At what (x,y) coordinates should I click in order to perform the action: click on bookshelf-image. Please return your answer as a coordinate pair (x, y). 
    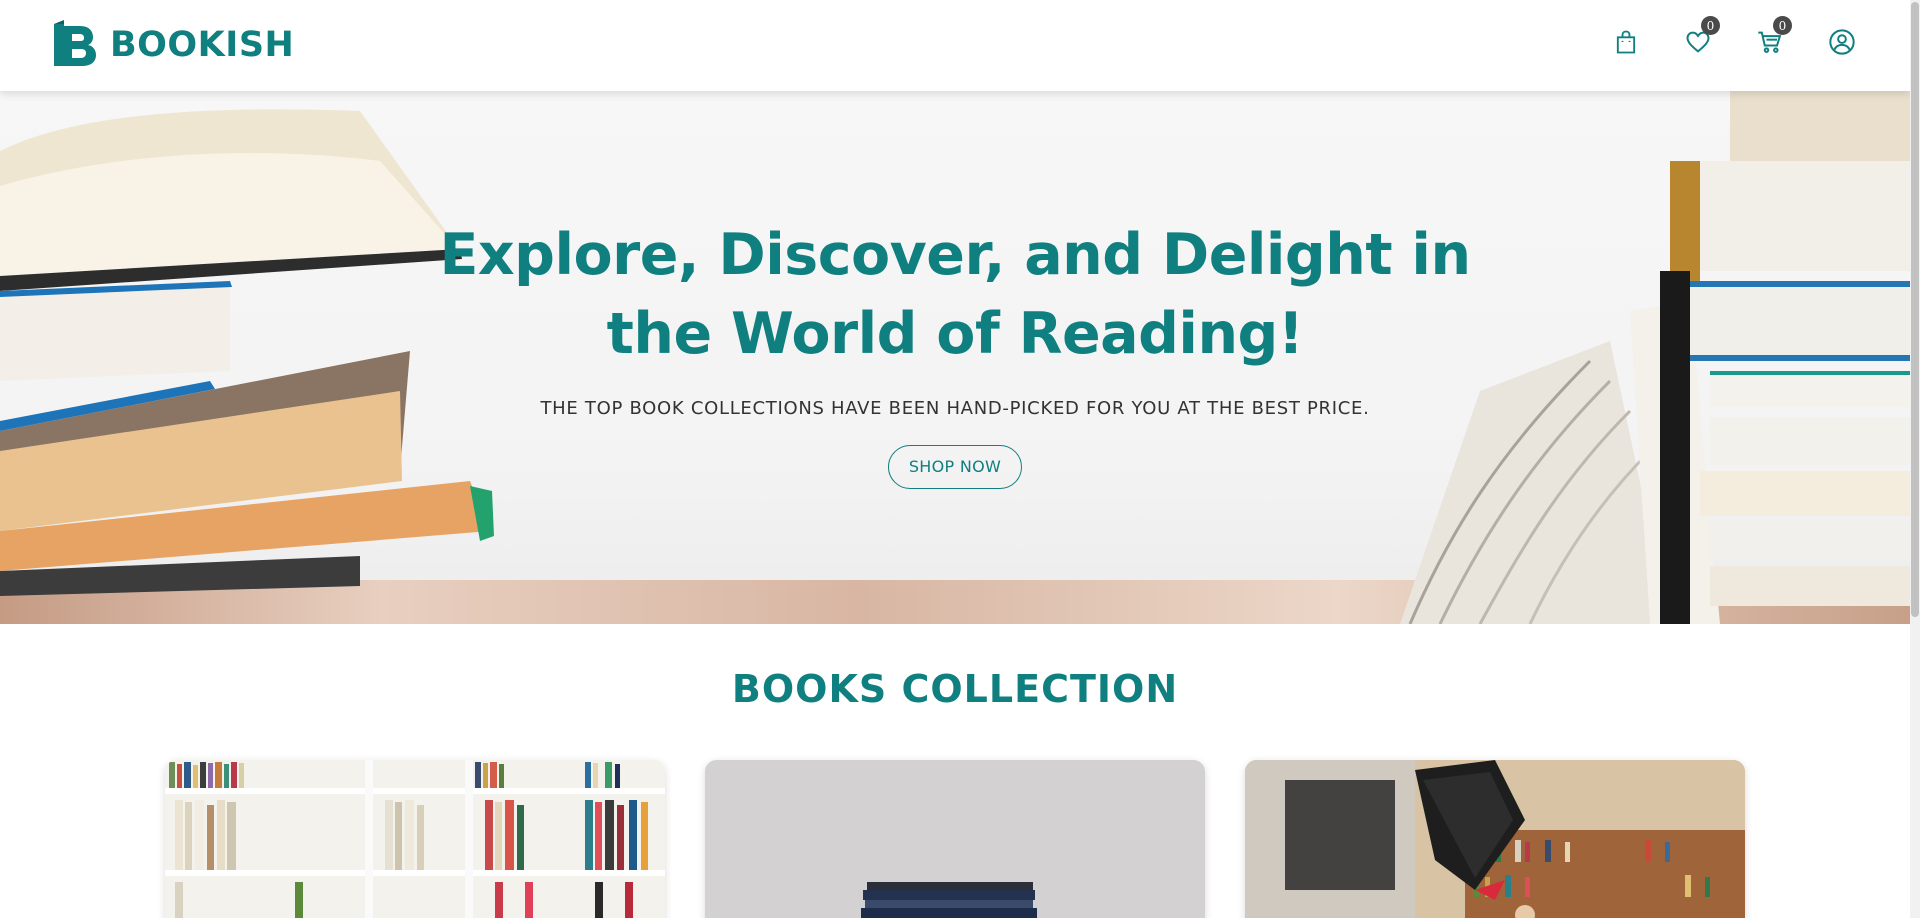
    Looking at the image, I should click on (415, 839).